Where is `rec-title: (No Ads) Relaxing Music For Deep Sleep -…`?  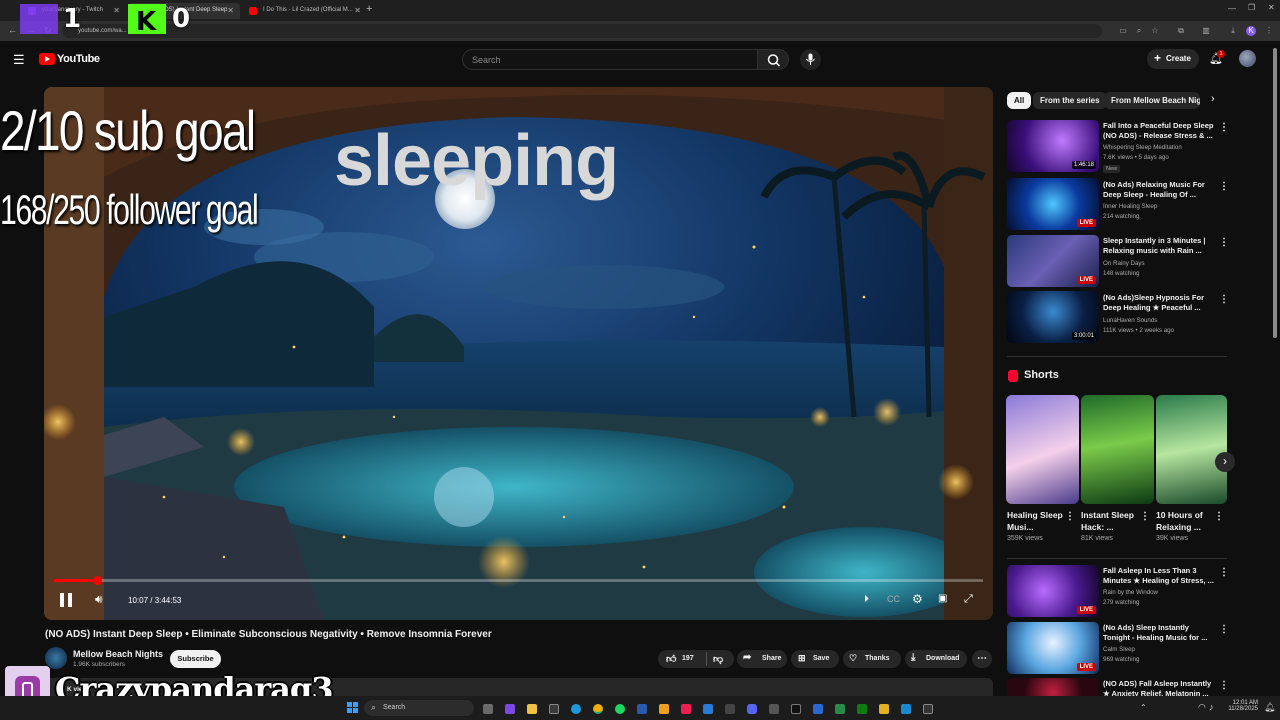
rec-title: (No Ads) Relaxing Music For Deep Sleep -… is located at coordinates (1159, 190).